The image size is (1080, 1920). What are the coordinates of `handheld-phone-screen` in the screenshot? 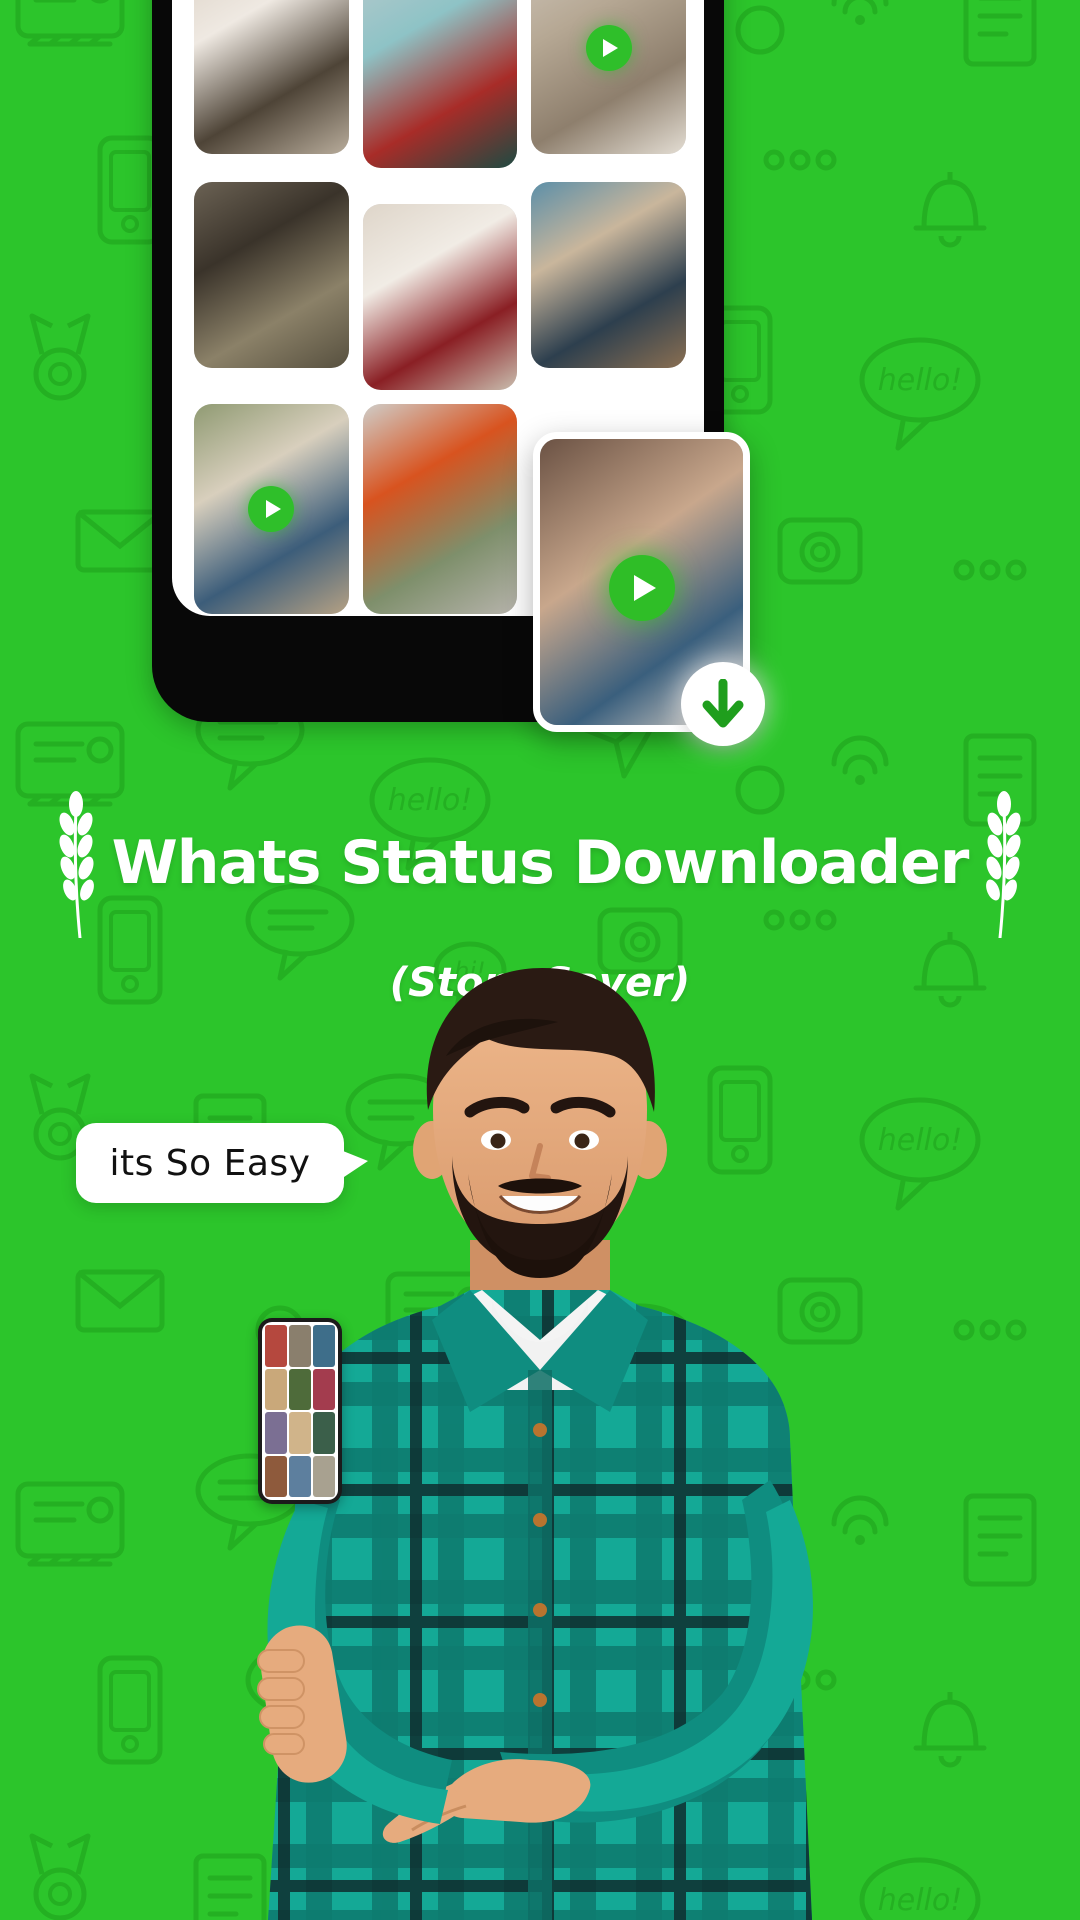 It's located at (300, 1411).